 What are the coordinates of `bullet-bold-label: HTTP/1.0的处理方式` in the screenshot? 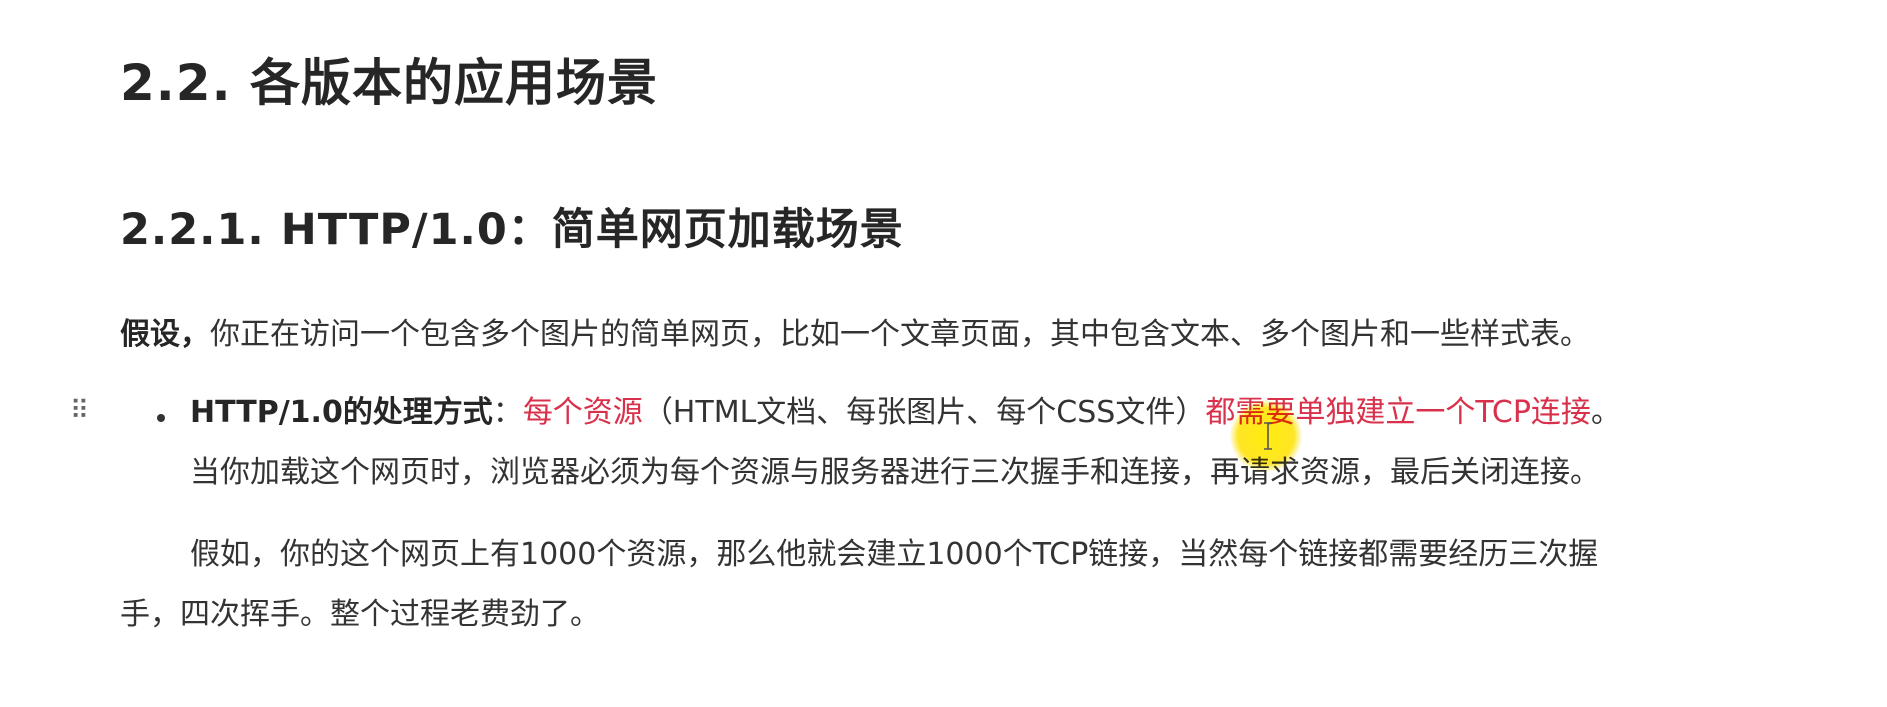 It's located at (341, 412).